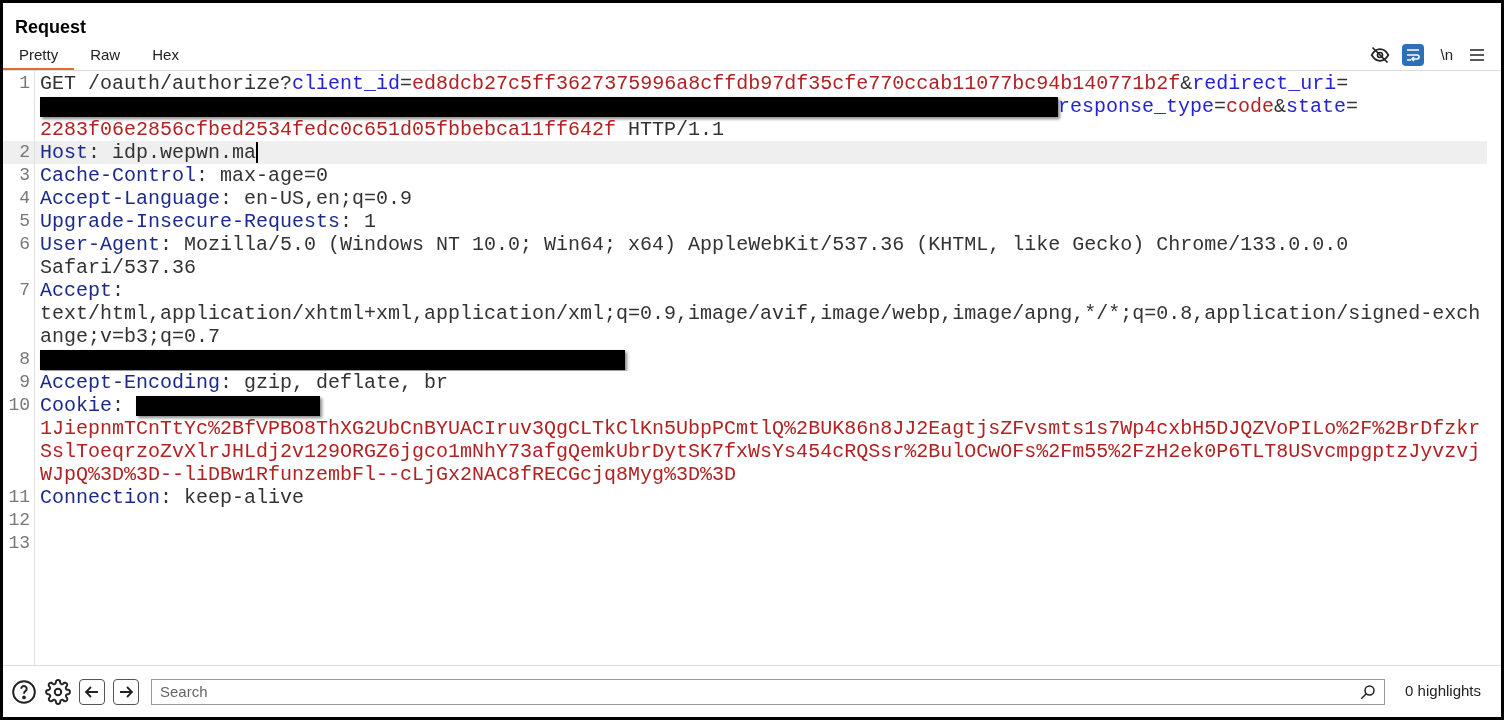 This screenshot has width=1504, height=720. I want to click on help-icon, so click(24, 691).